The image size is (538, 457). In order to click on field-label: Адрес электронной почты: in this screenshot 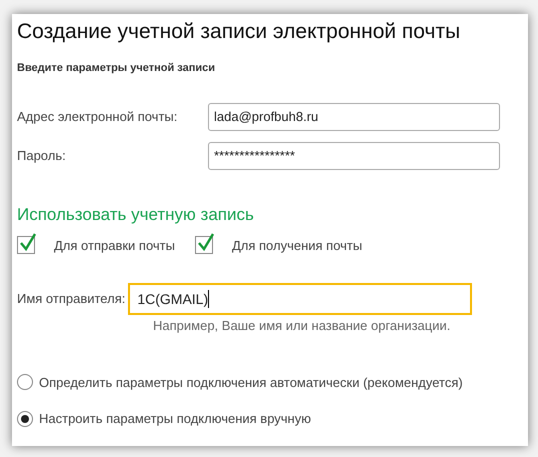, I will do `click(97, 117)`.